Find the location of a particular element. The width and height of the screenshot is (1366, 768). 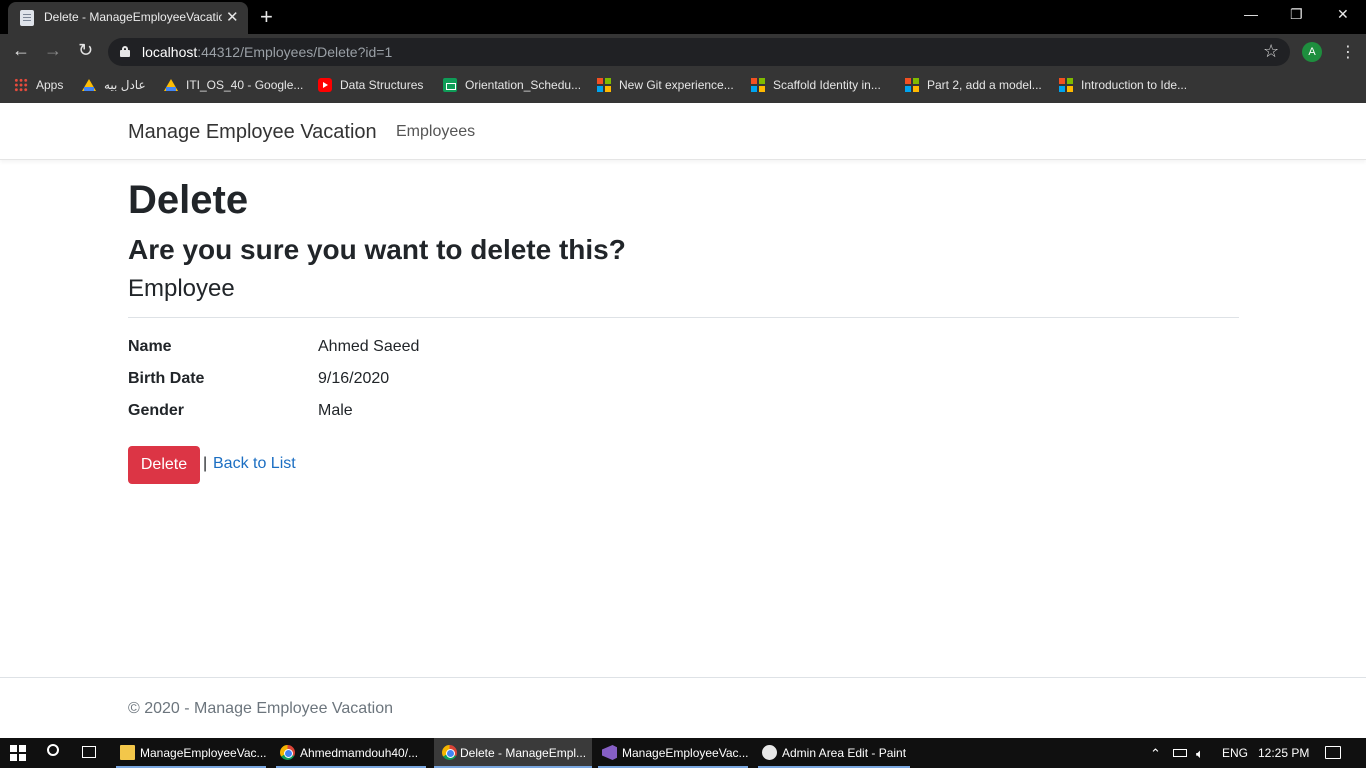

windows-start-icon is located at coordinates (18, 753).